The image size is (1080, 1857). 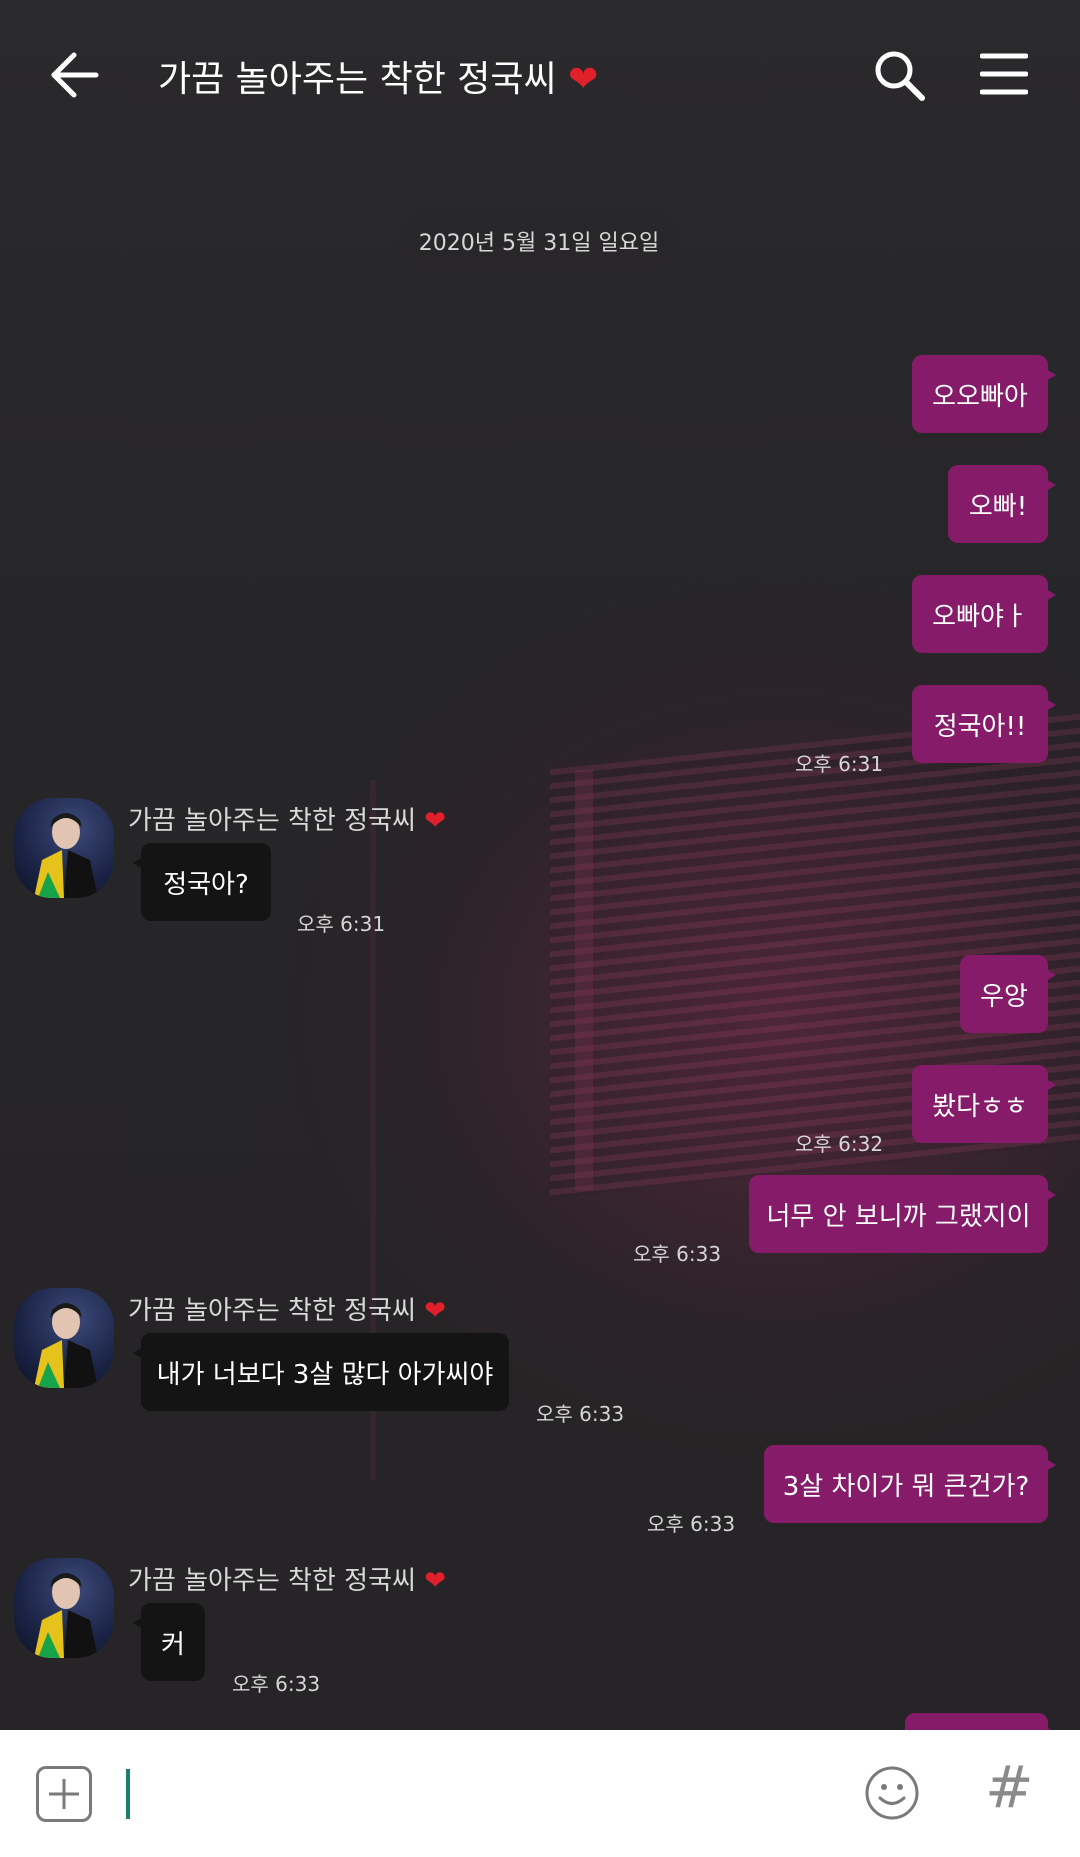 What do you see at coordinates (584, 980) in the screenshot?
I see `background-pole` at bounding box center [584, 980].